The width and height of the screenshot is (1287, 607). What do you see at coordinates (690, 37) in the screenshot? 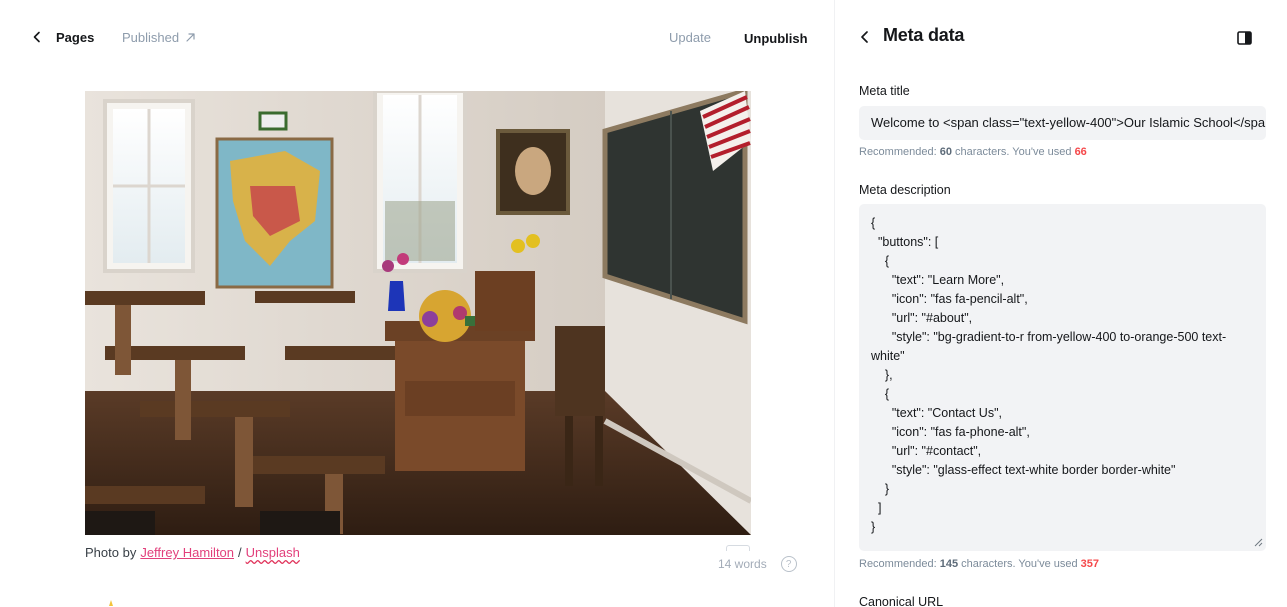
I see `update-button: Update` at bounding box center [690, 37].